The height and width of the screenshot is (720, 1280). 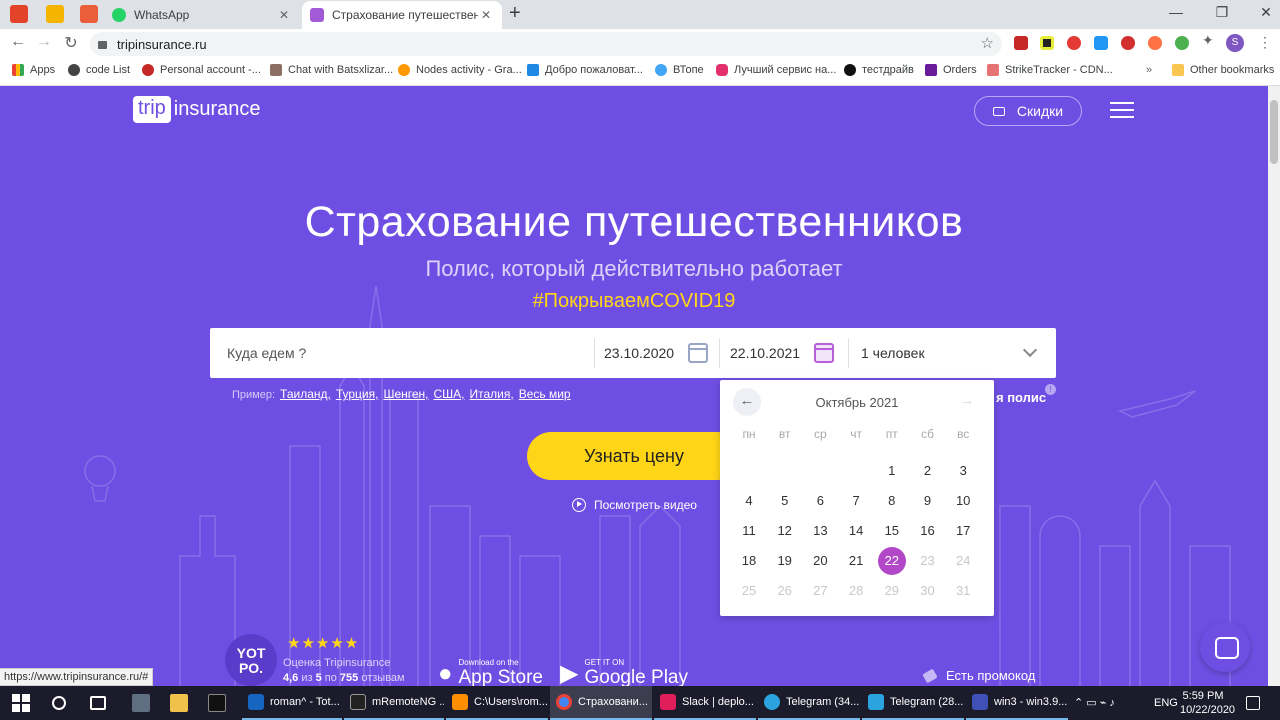 I want to click on calendar-day: 8, so click(x=892, y=501).